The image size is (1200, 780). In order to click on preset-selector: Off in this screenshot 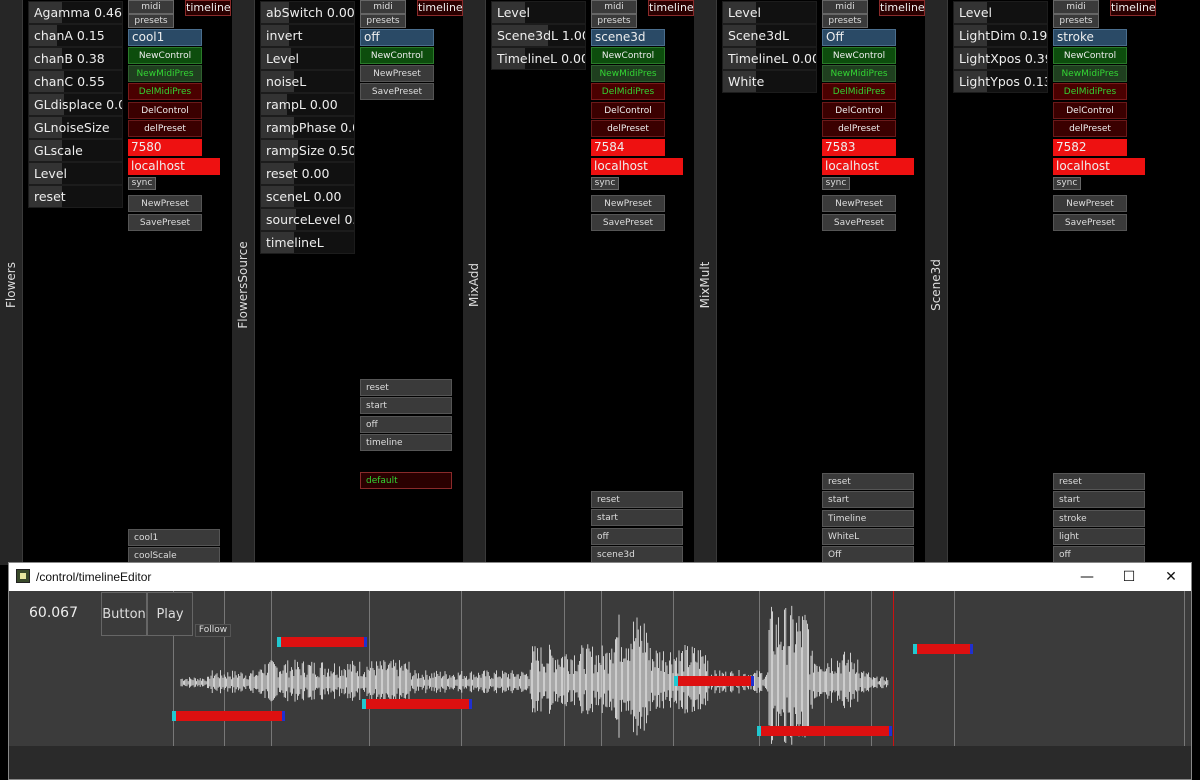, I will do `click(859, 37)`.